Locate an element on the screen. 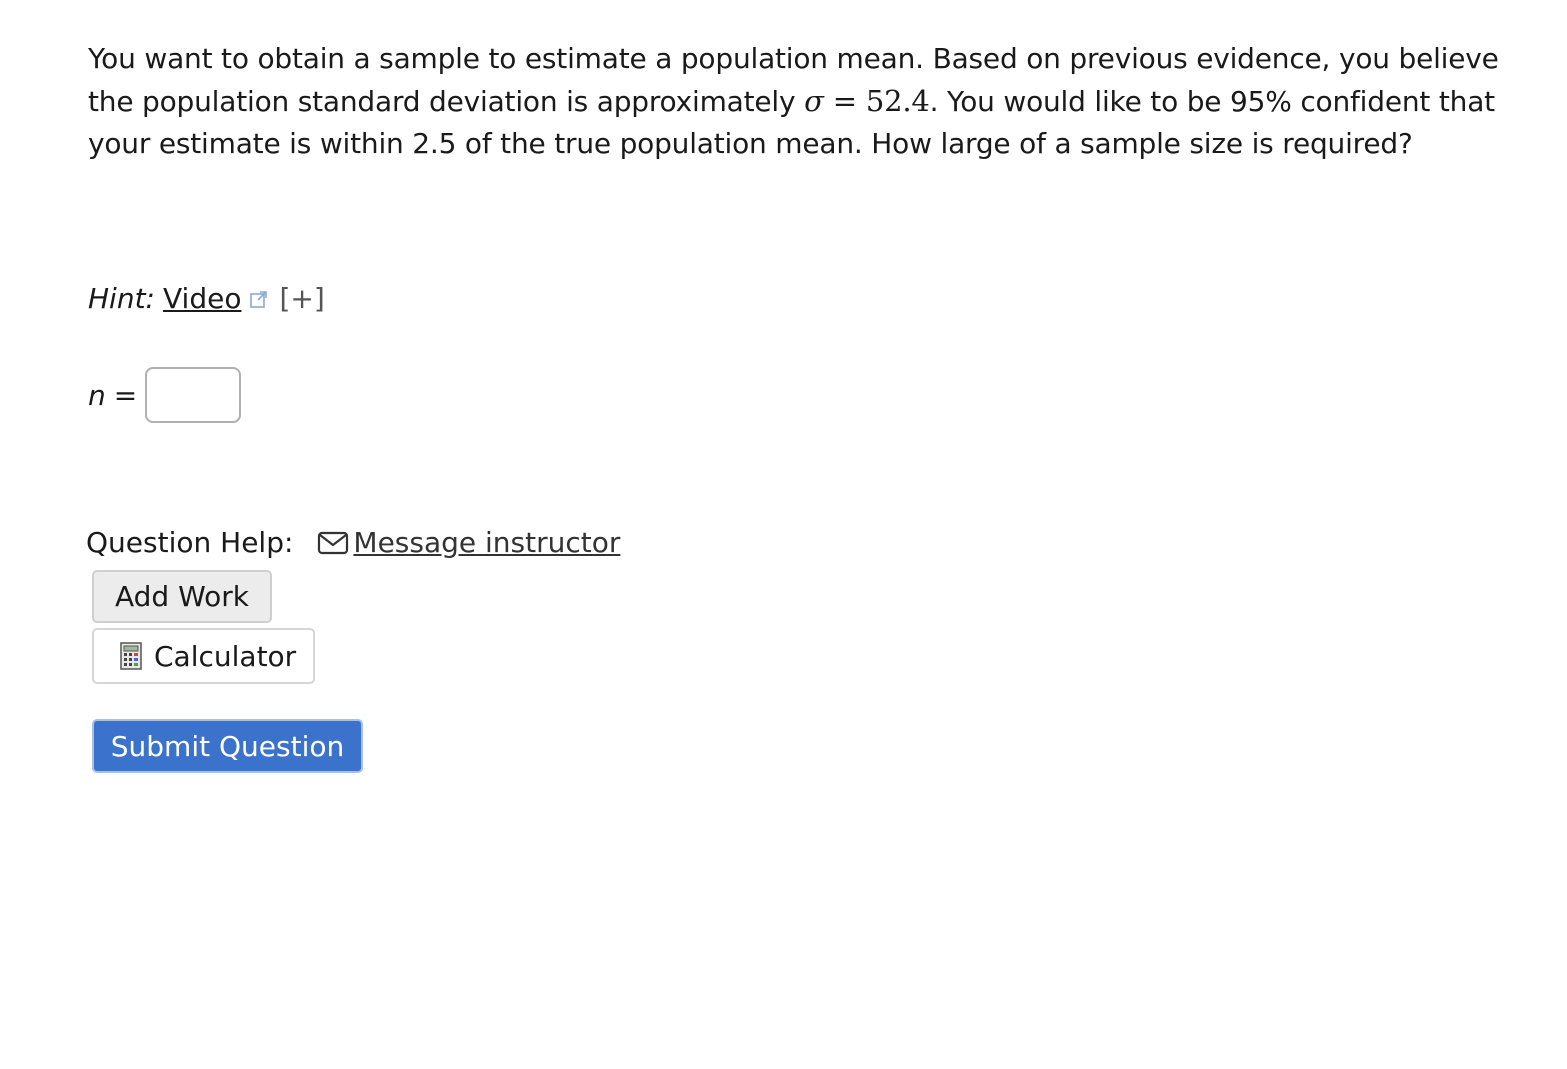 The height and width of the screenshot is (1069, 1567). message-instructor-link: Message instructor is located at coordinates (468, 542).